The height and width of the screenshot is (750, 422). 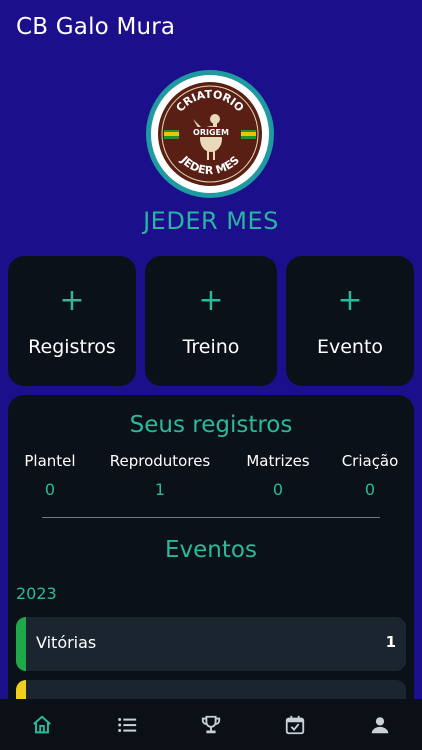 What do you see at coordinates (21, 644) in the screenshot?
I see `event-color-bar` at bounding box center [21, 644].